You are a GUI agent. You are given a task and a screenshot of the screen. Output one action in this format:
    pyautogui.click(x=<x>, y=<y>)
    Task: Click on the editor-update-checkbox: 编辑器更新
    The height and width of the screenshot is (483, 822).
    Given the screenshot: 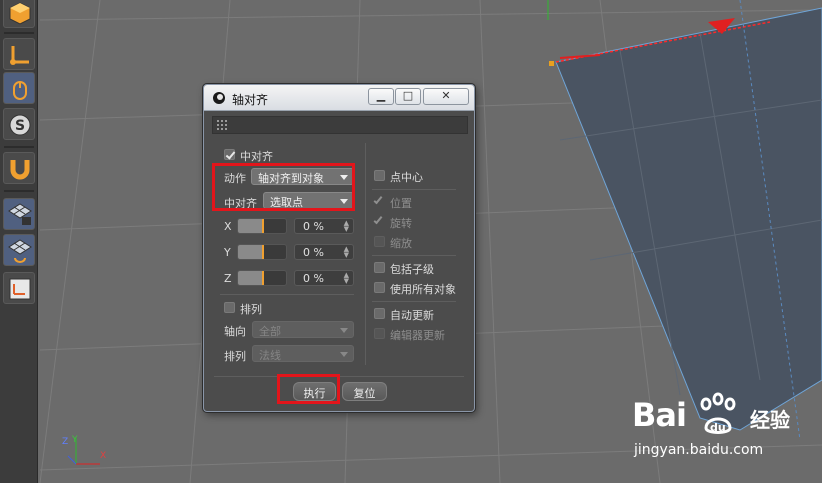 What is the action you would take?
    pyautogui.click(x=421, y=334)
    